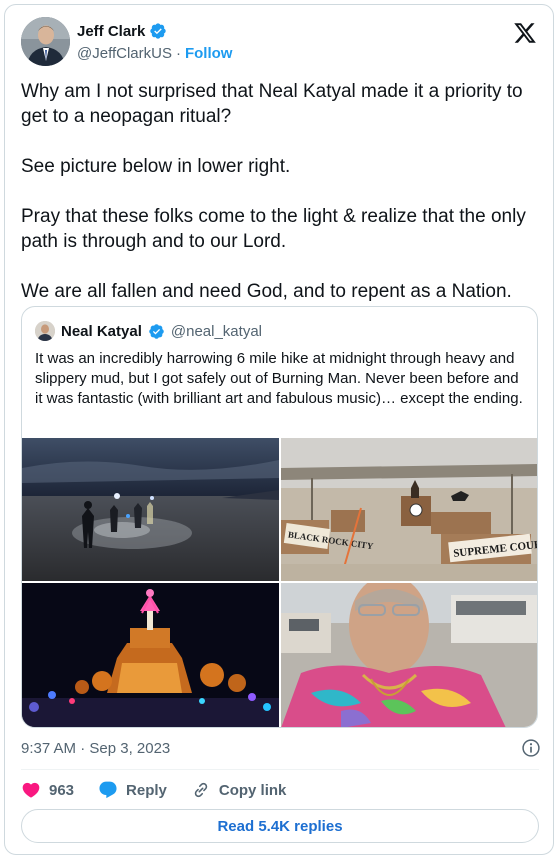  Describe the element at coordinates (409, 655) in the screenshot. I see `photo-selfie` at that location.